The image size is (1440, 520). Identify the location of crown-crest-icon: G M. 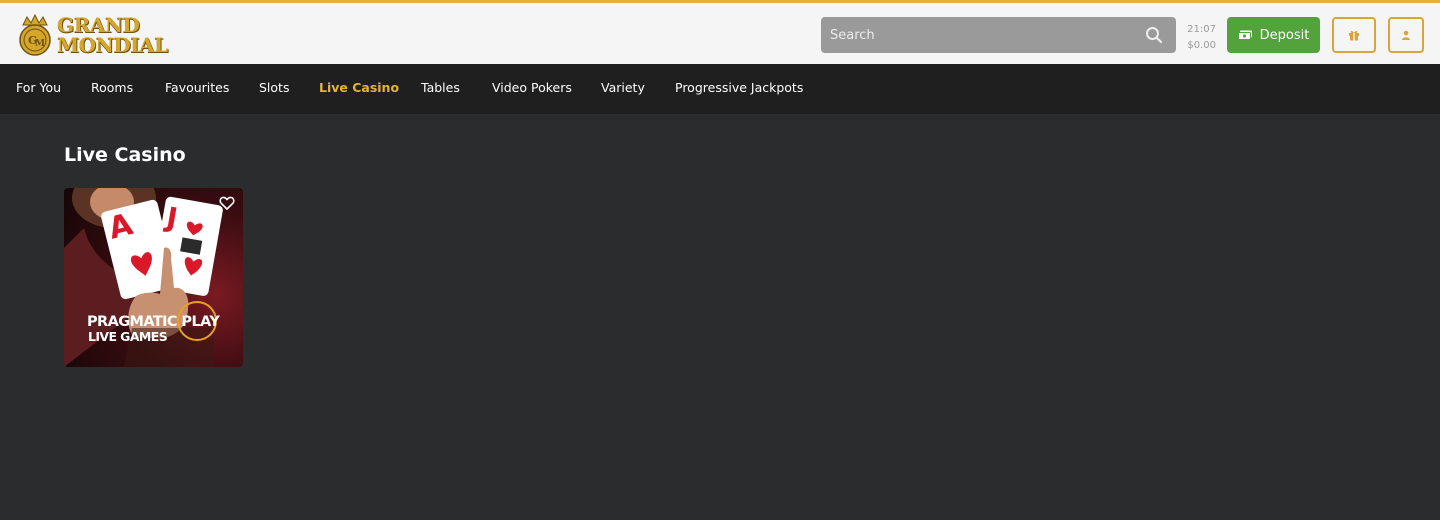
(35, 34).